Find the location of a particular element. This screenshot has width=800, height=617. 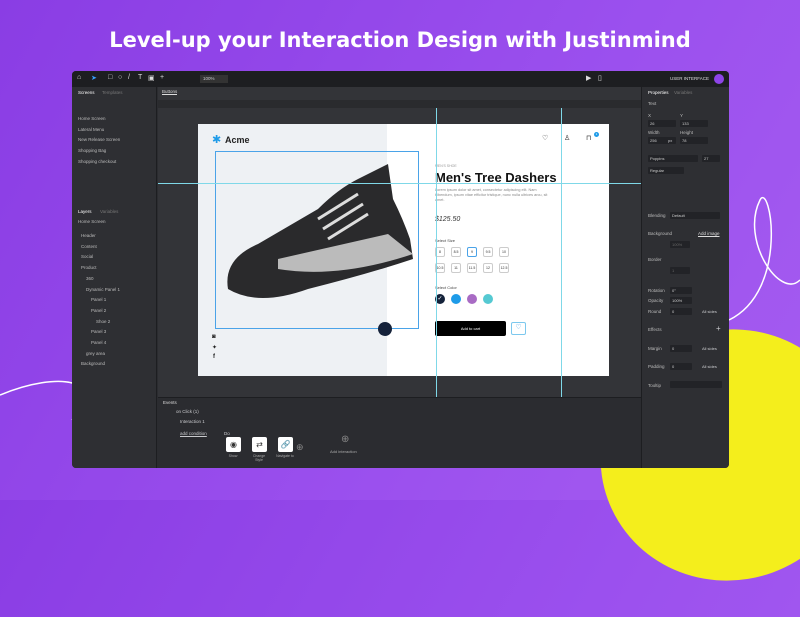

tab-properties: Properties is located at coordinates (658, 92).